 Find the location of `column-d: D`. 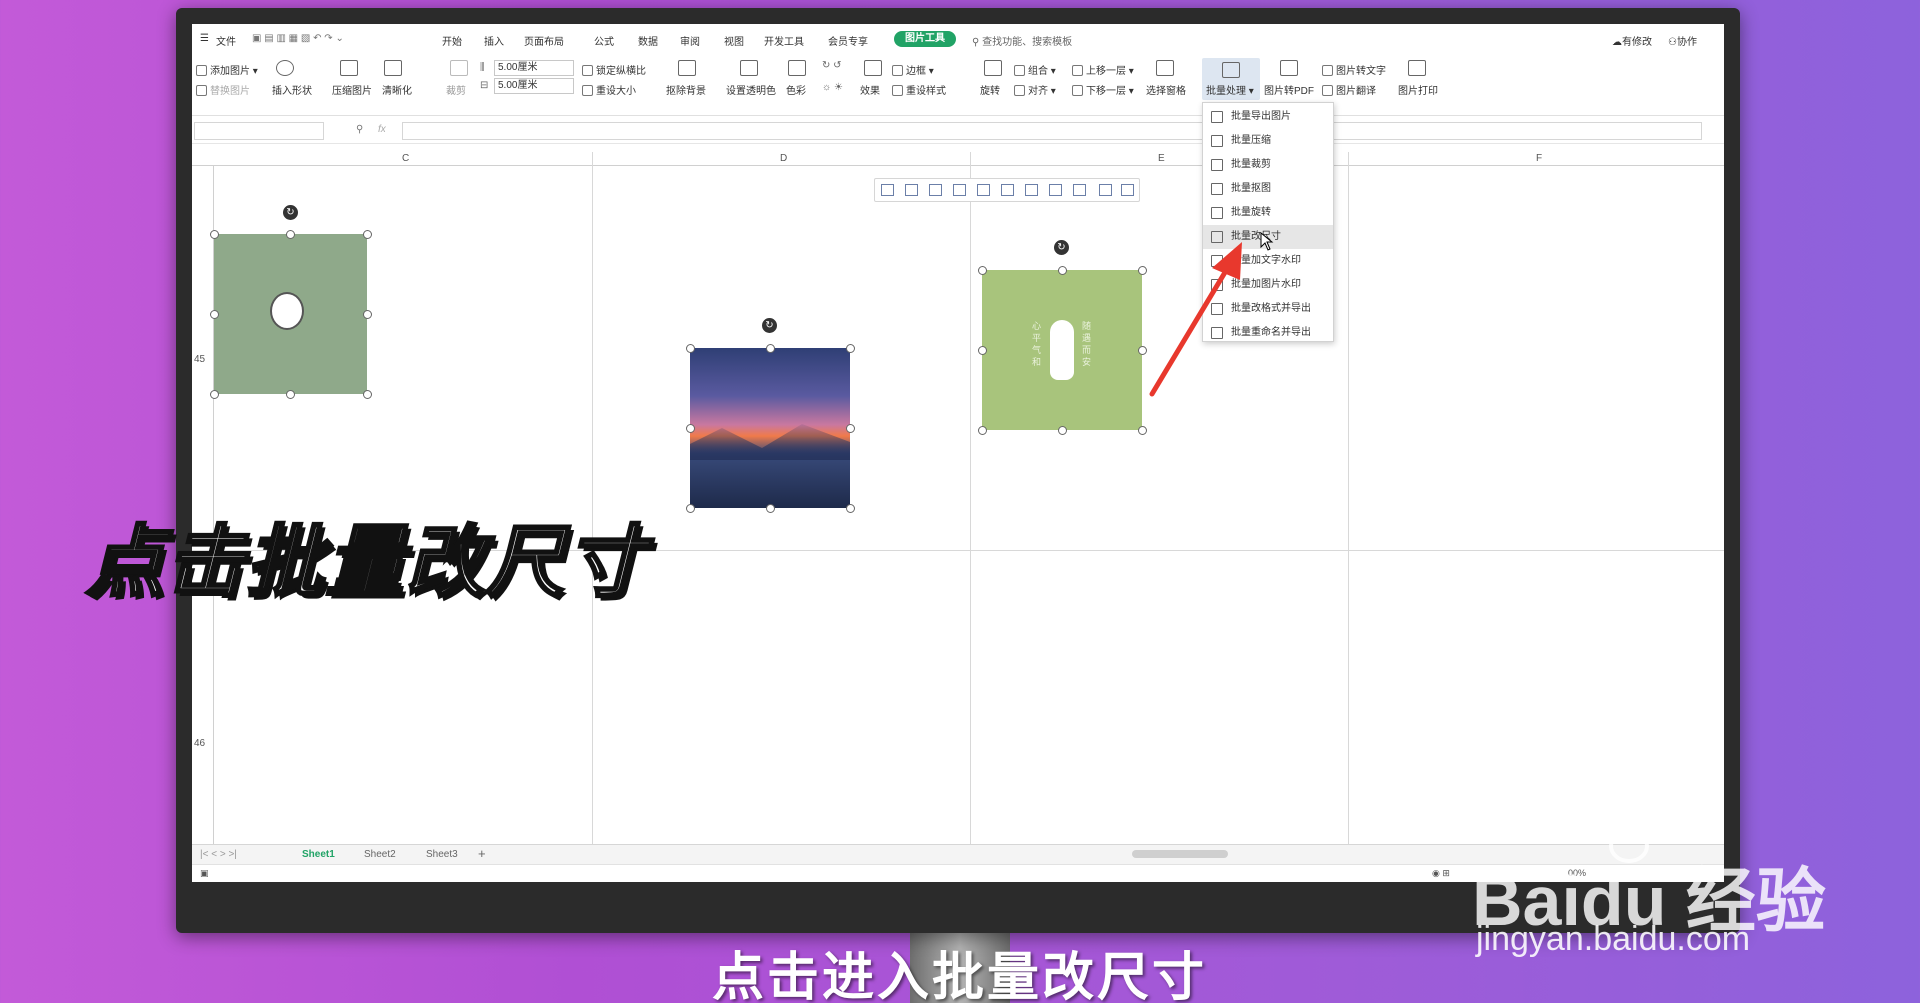

column-d: D is located at coordinates (783, 158).